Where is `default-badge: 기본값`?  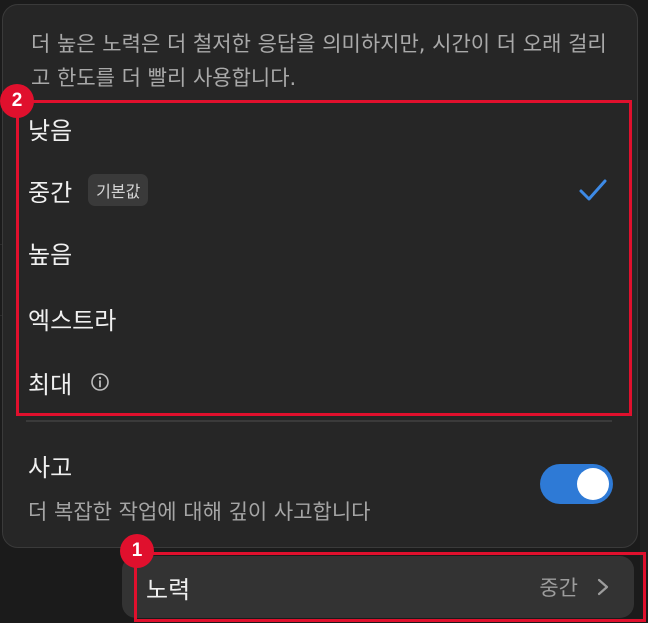
default-badge: 기본값 is located at coordinates (118, 190).